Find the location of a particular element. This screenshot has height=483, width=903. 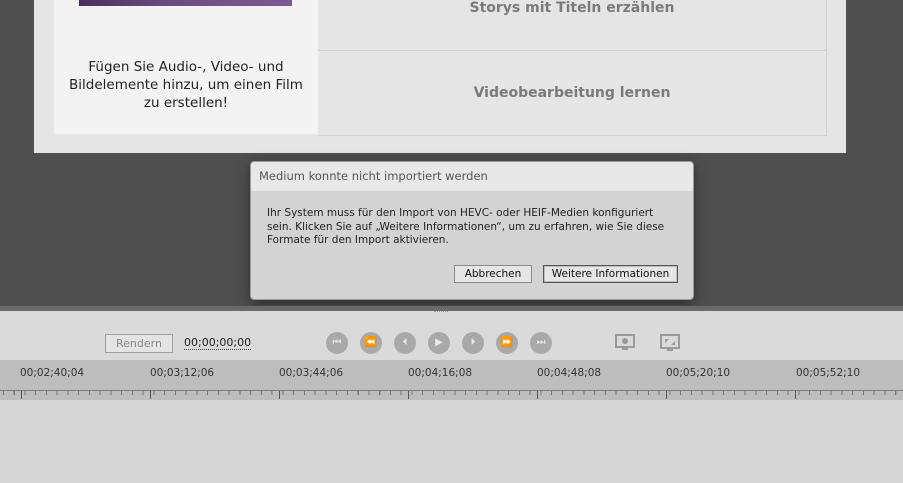

play-icon: ▶ is located at coordinates (439, 343).